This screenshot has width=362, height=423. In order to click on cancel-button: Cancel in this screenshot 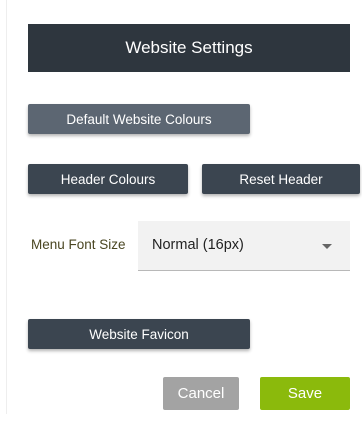, I will do `click(201, 393)`.